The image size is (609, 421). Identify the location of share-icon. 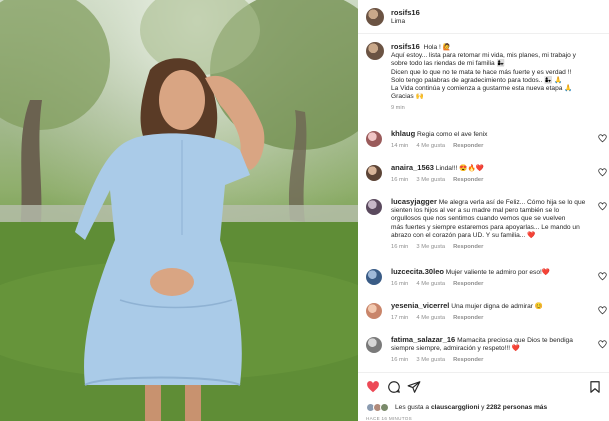
(414, 387).